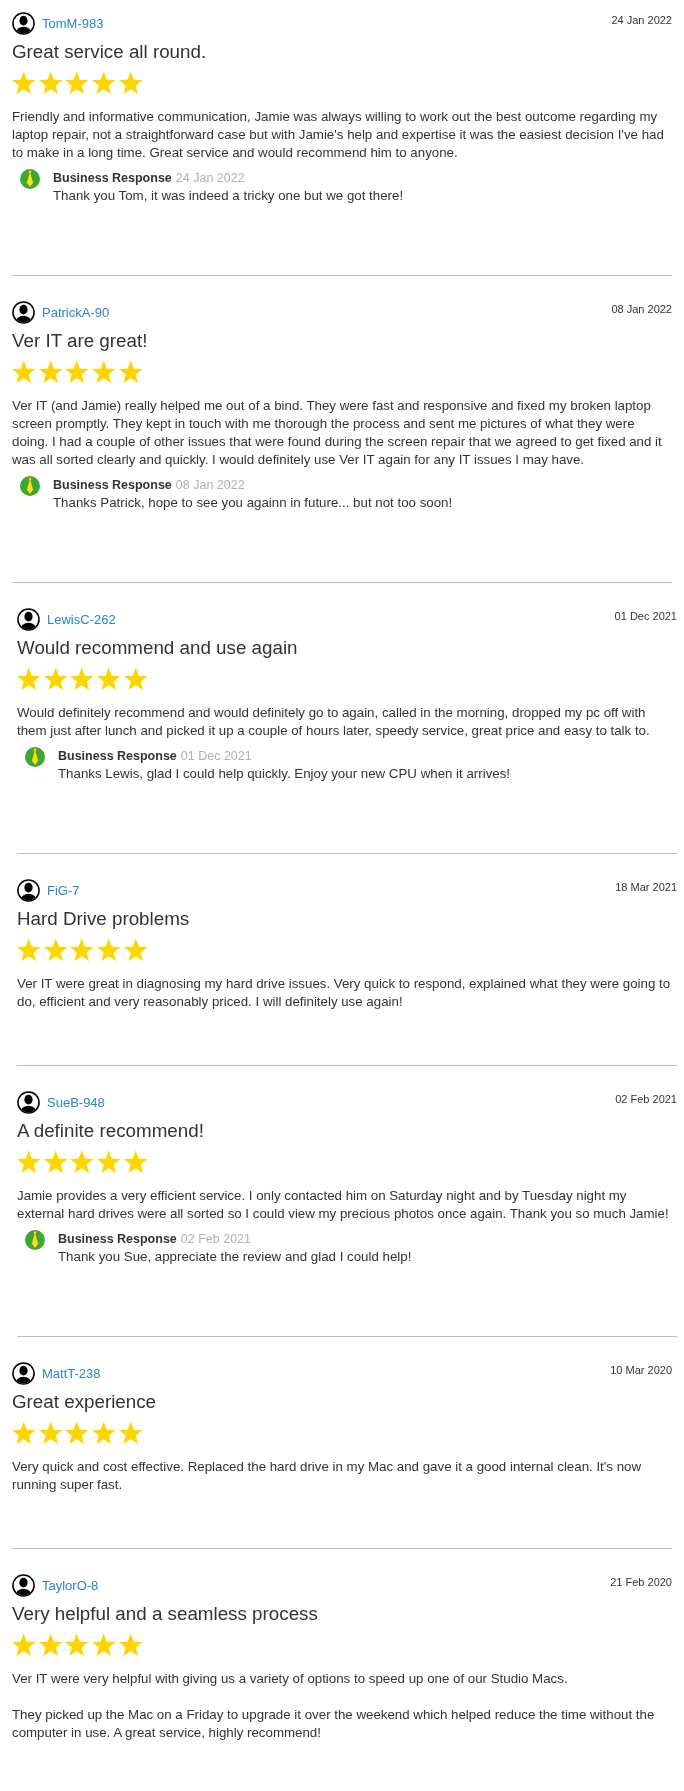 This screenshot has height=1791, width=684. Describe the element at coordinates (235, 1257) in the screenshot. I see `response-text: Thank you Sue, appreciate the review and glad I could help!` at that location.